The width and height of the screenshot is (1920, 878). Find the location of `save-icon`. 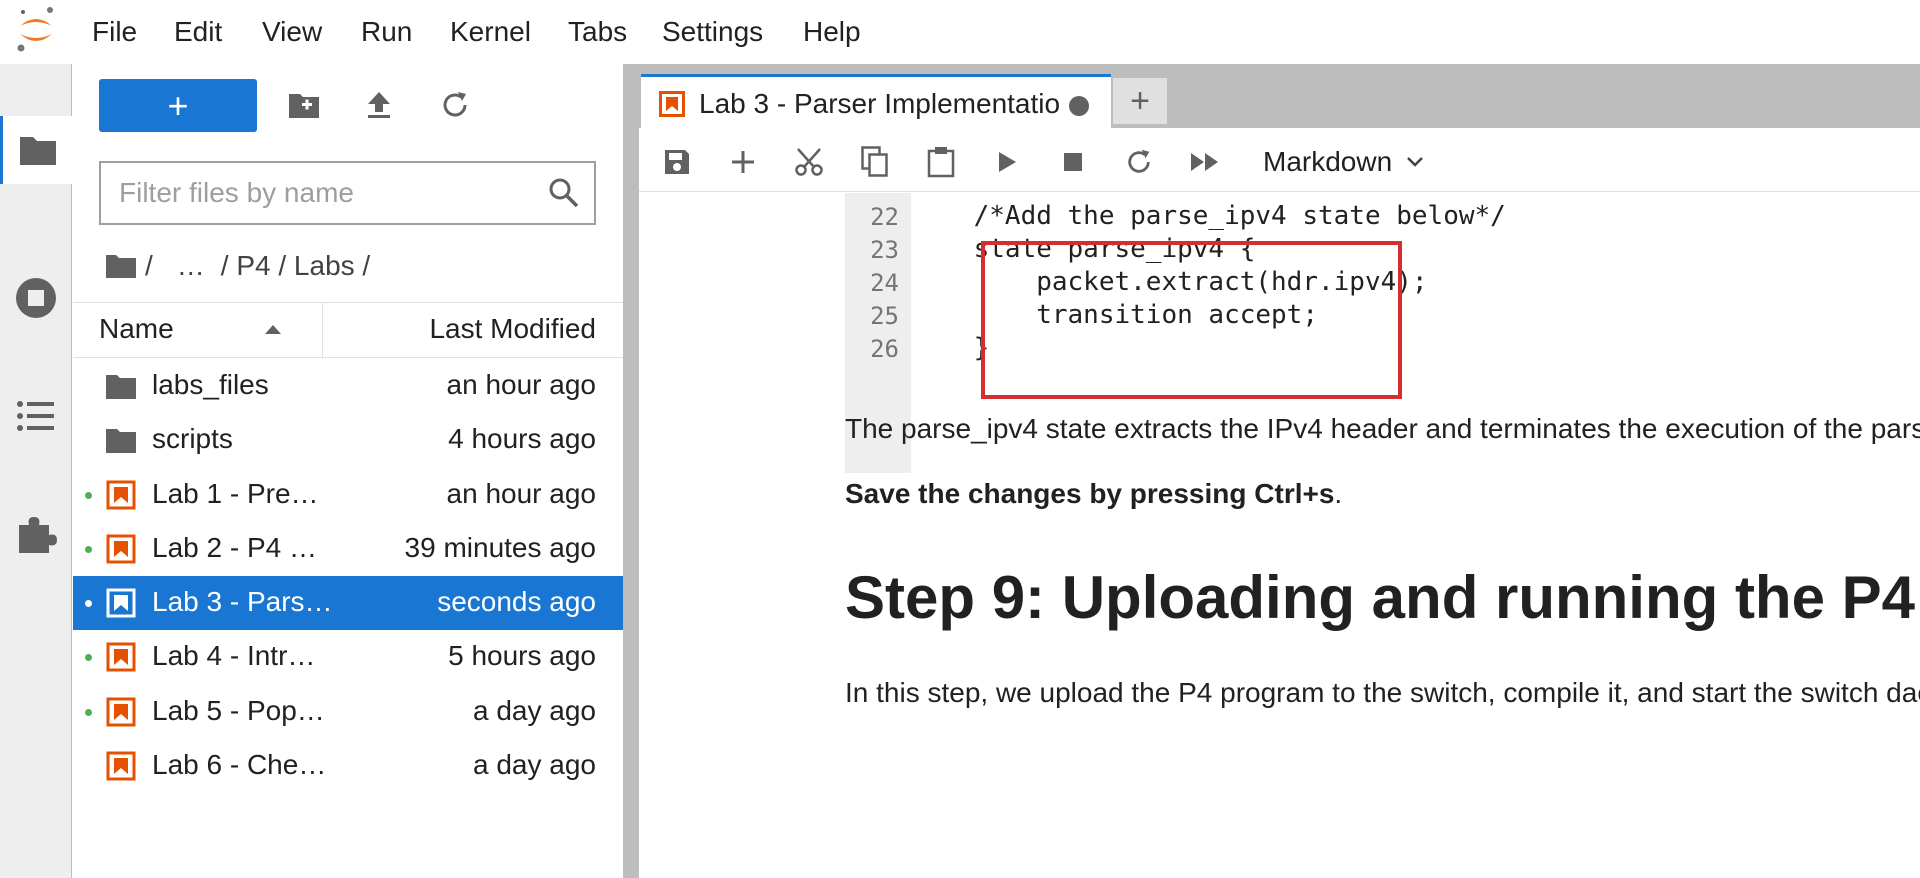

save-icon is located at coordinates (677, 162).